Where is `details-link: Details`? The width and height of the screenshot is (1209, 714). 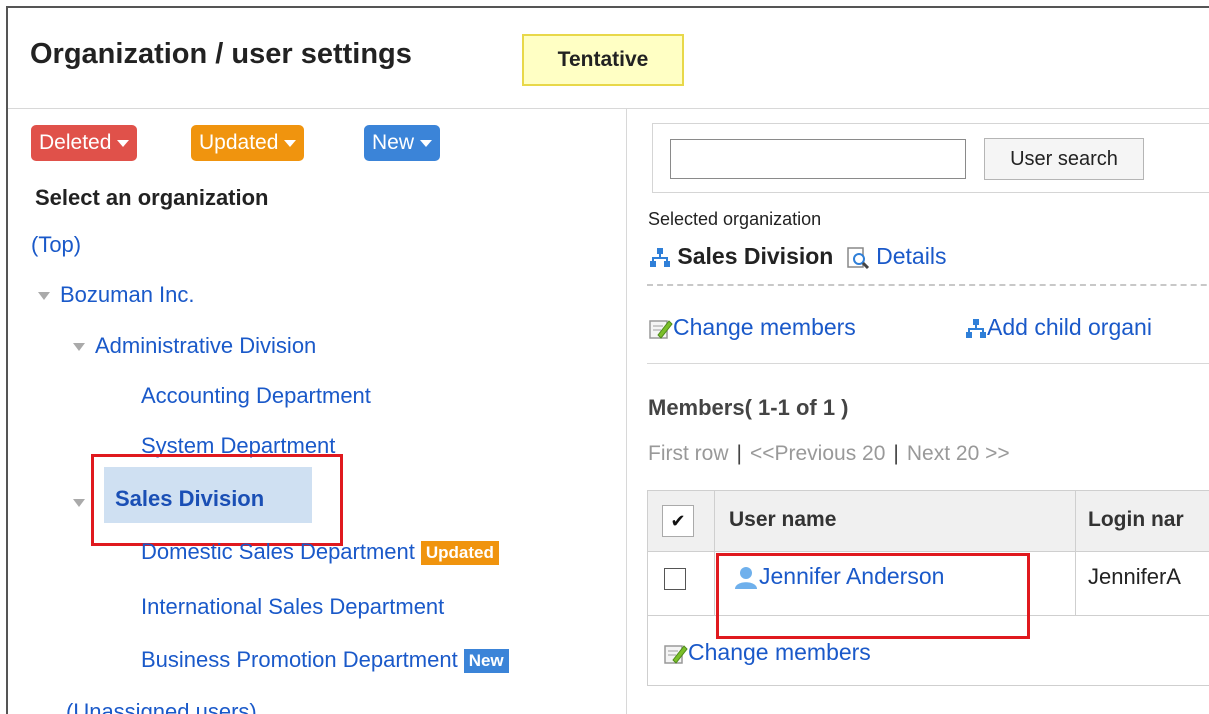 details-link: Details is located at coordinates (911, 256).